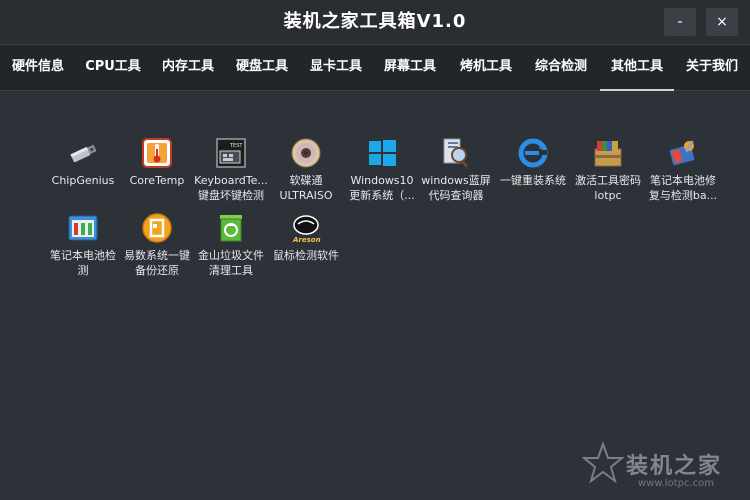 Image resolution: width=750 pixels, height=500 pixels. I want to click on tab-cpu-tools: CPU工具, so click(113, 67).